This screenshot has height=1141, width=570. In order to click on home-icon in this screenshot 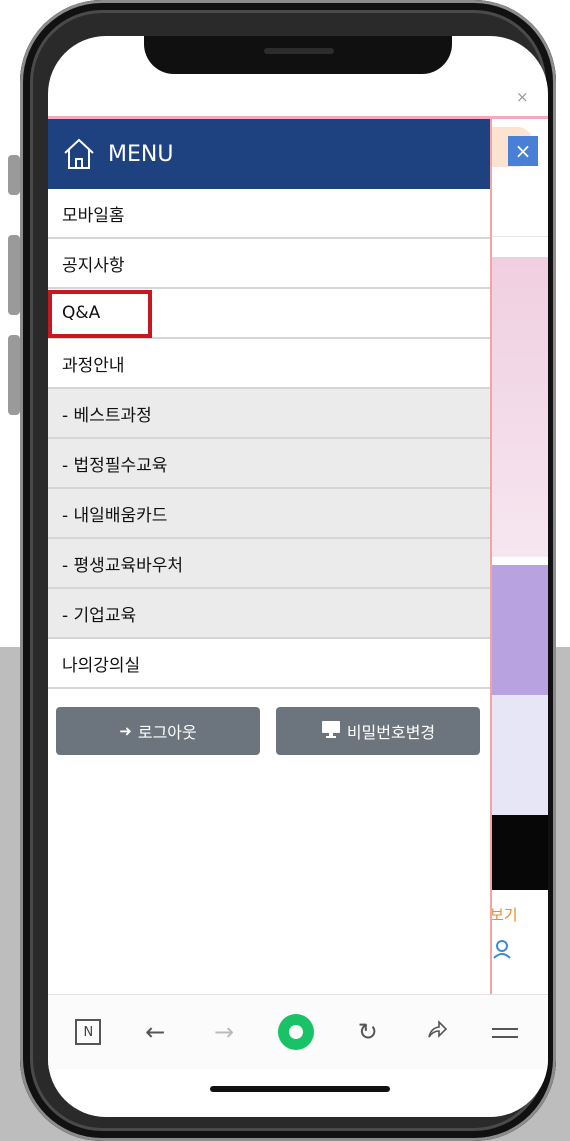, I will do `click(79, 154)`.